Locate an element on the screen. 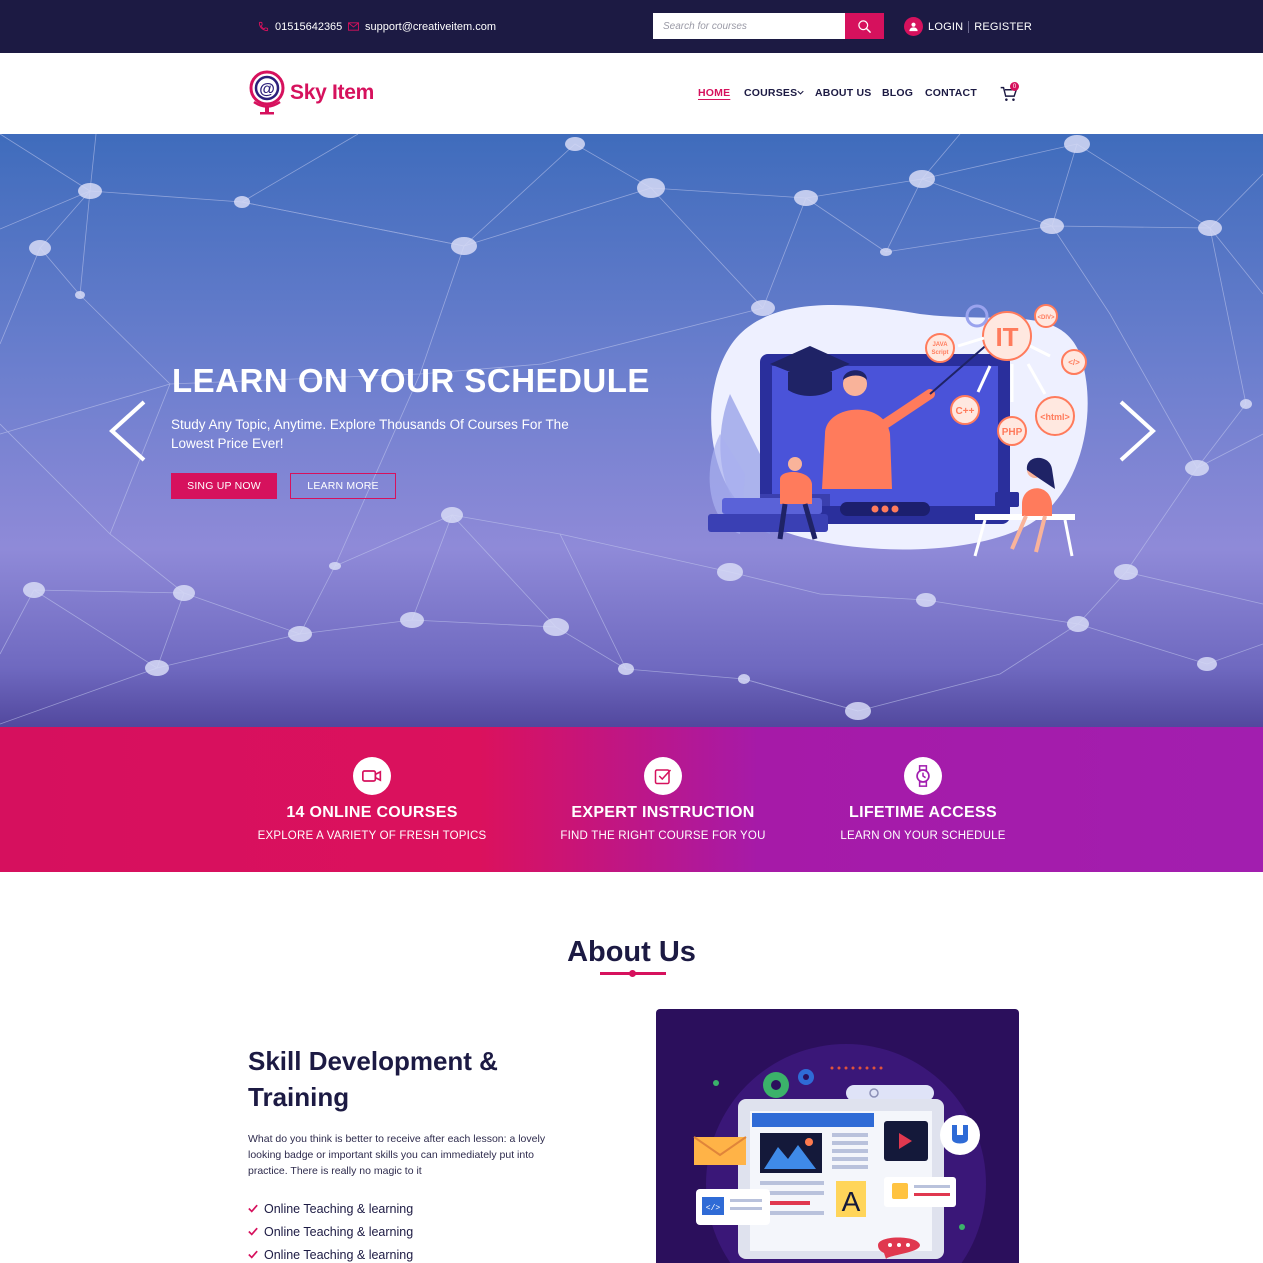  chevron-right-icon is located at coordinates (1137, 431).